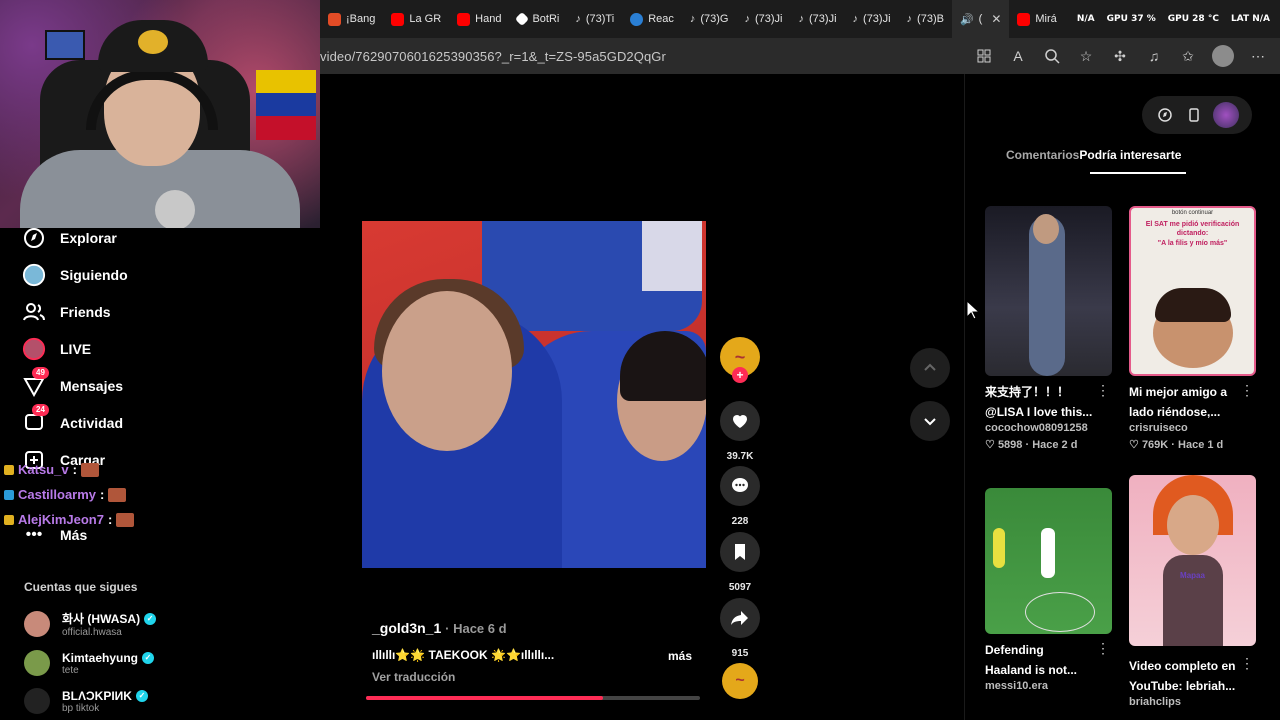  Describe the element at coordinates (89, 469) in the screenshot. I see `chat-emote-icon` at that location.